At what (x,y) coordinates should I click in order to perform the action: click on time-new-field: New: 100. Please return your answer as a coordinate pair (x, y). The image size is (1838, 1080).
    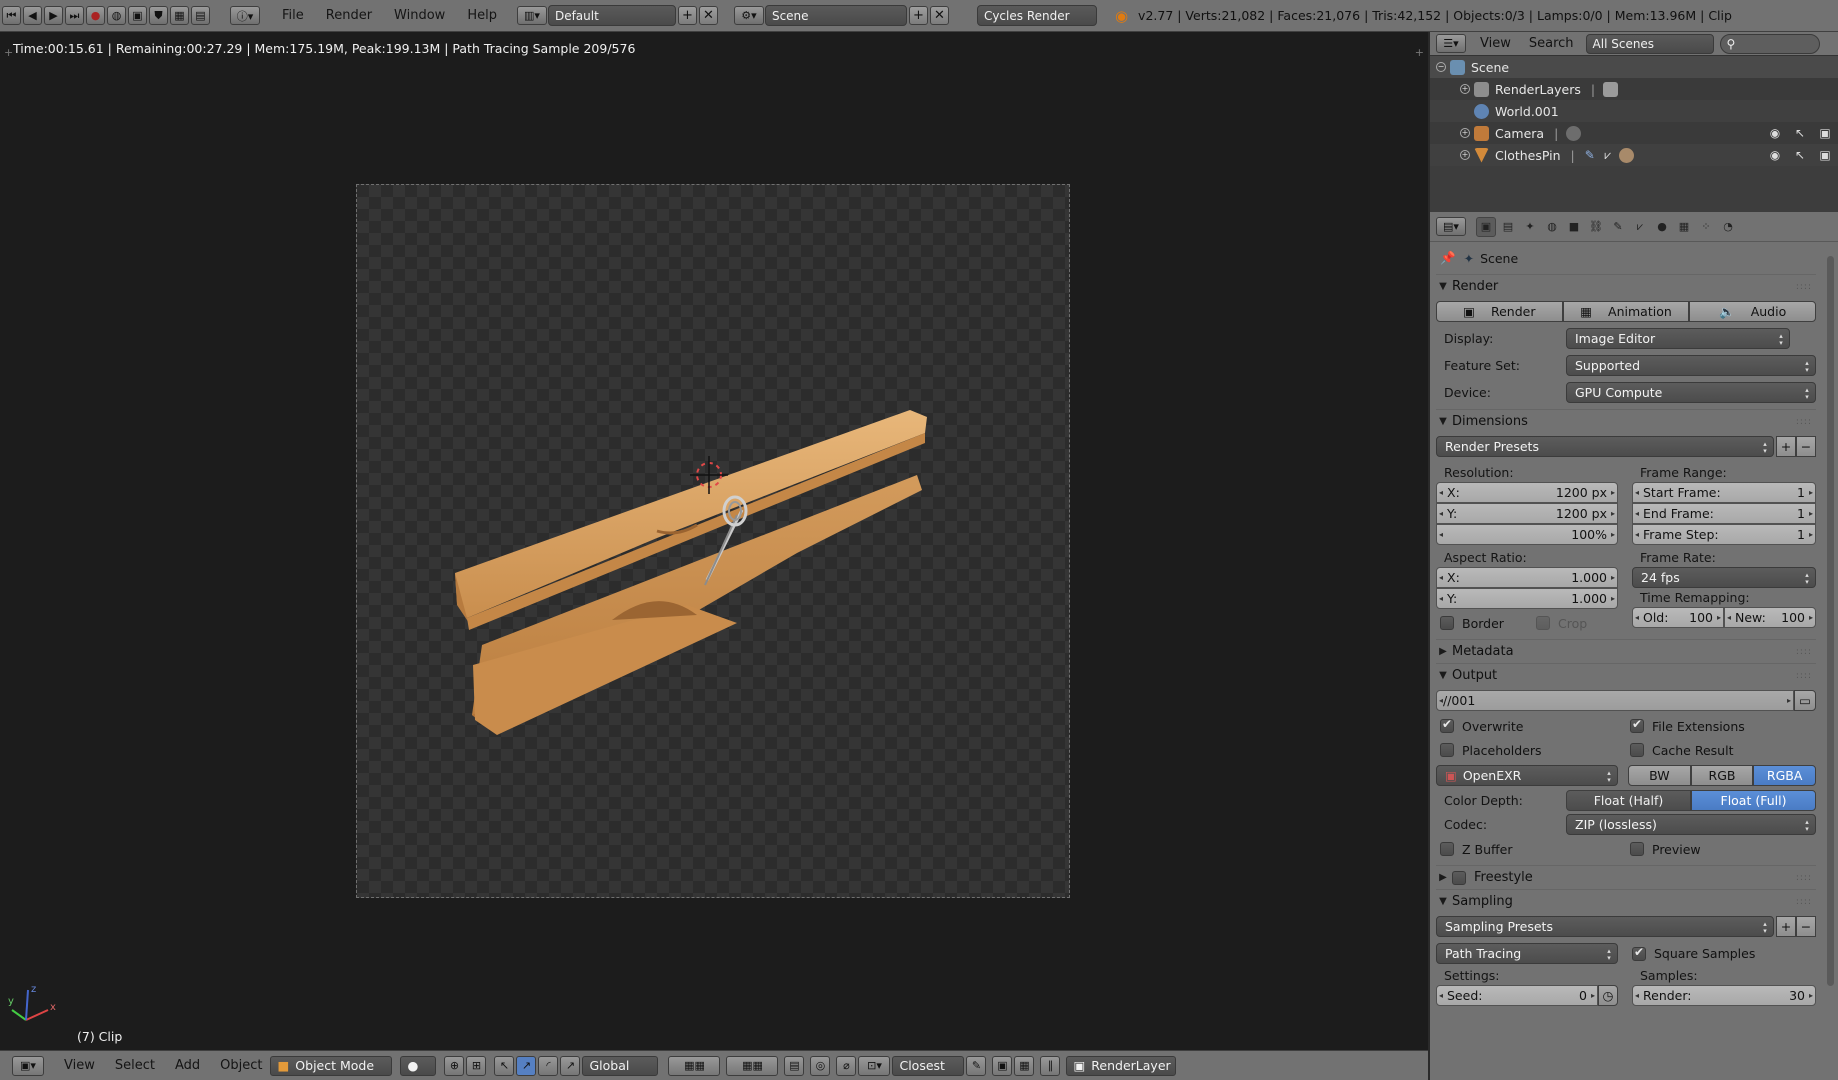
    Looking at the image, I should click on (1770, 617).